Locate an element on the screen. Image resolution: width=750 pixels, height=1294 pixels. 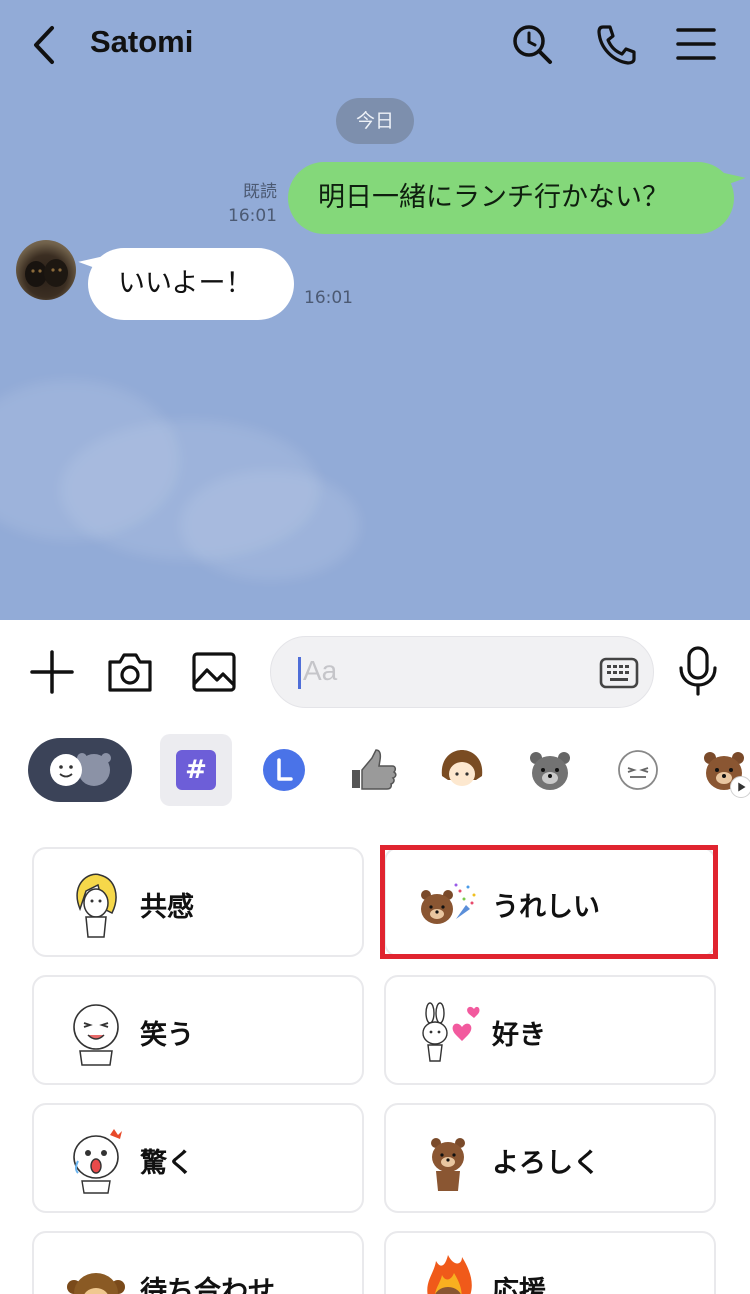
plus-icon is located at coordinates (52, 672).